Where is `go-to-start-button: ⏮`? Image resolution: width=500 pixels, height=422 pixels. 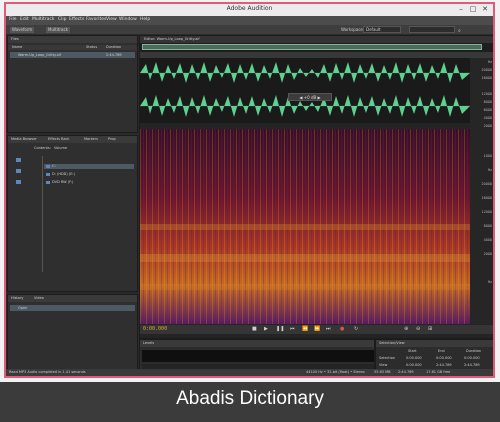 go-to-start-button: ⏮ is located at coordinates (292, 329).